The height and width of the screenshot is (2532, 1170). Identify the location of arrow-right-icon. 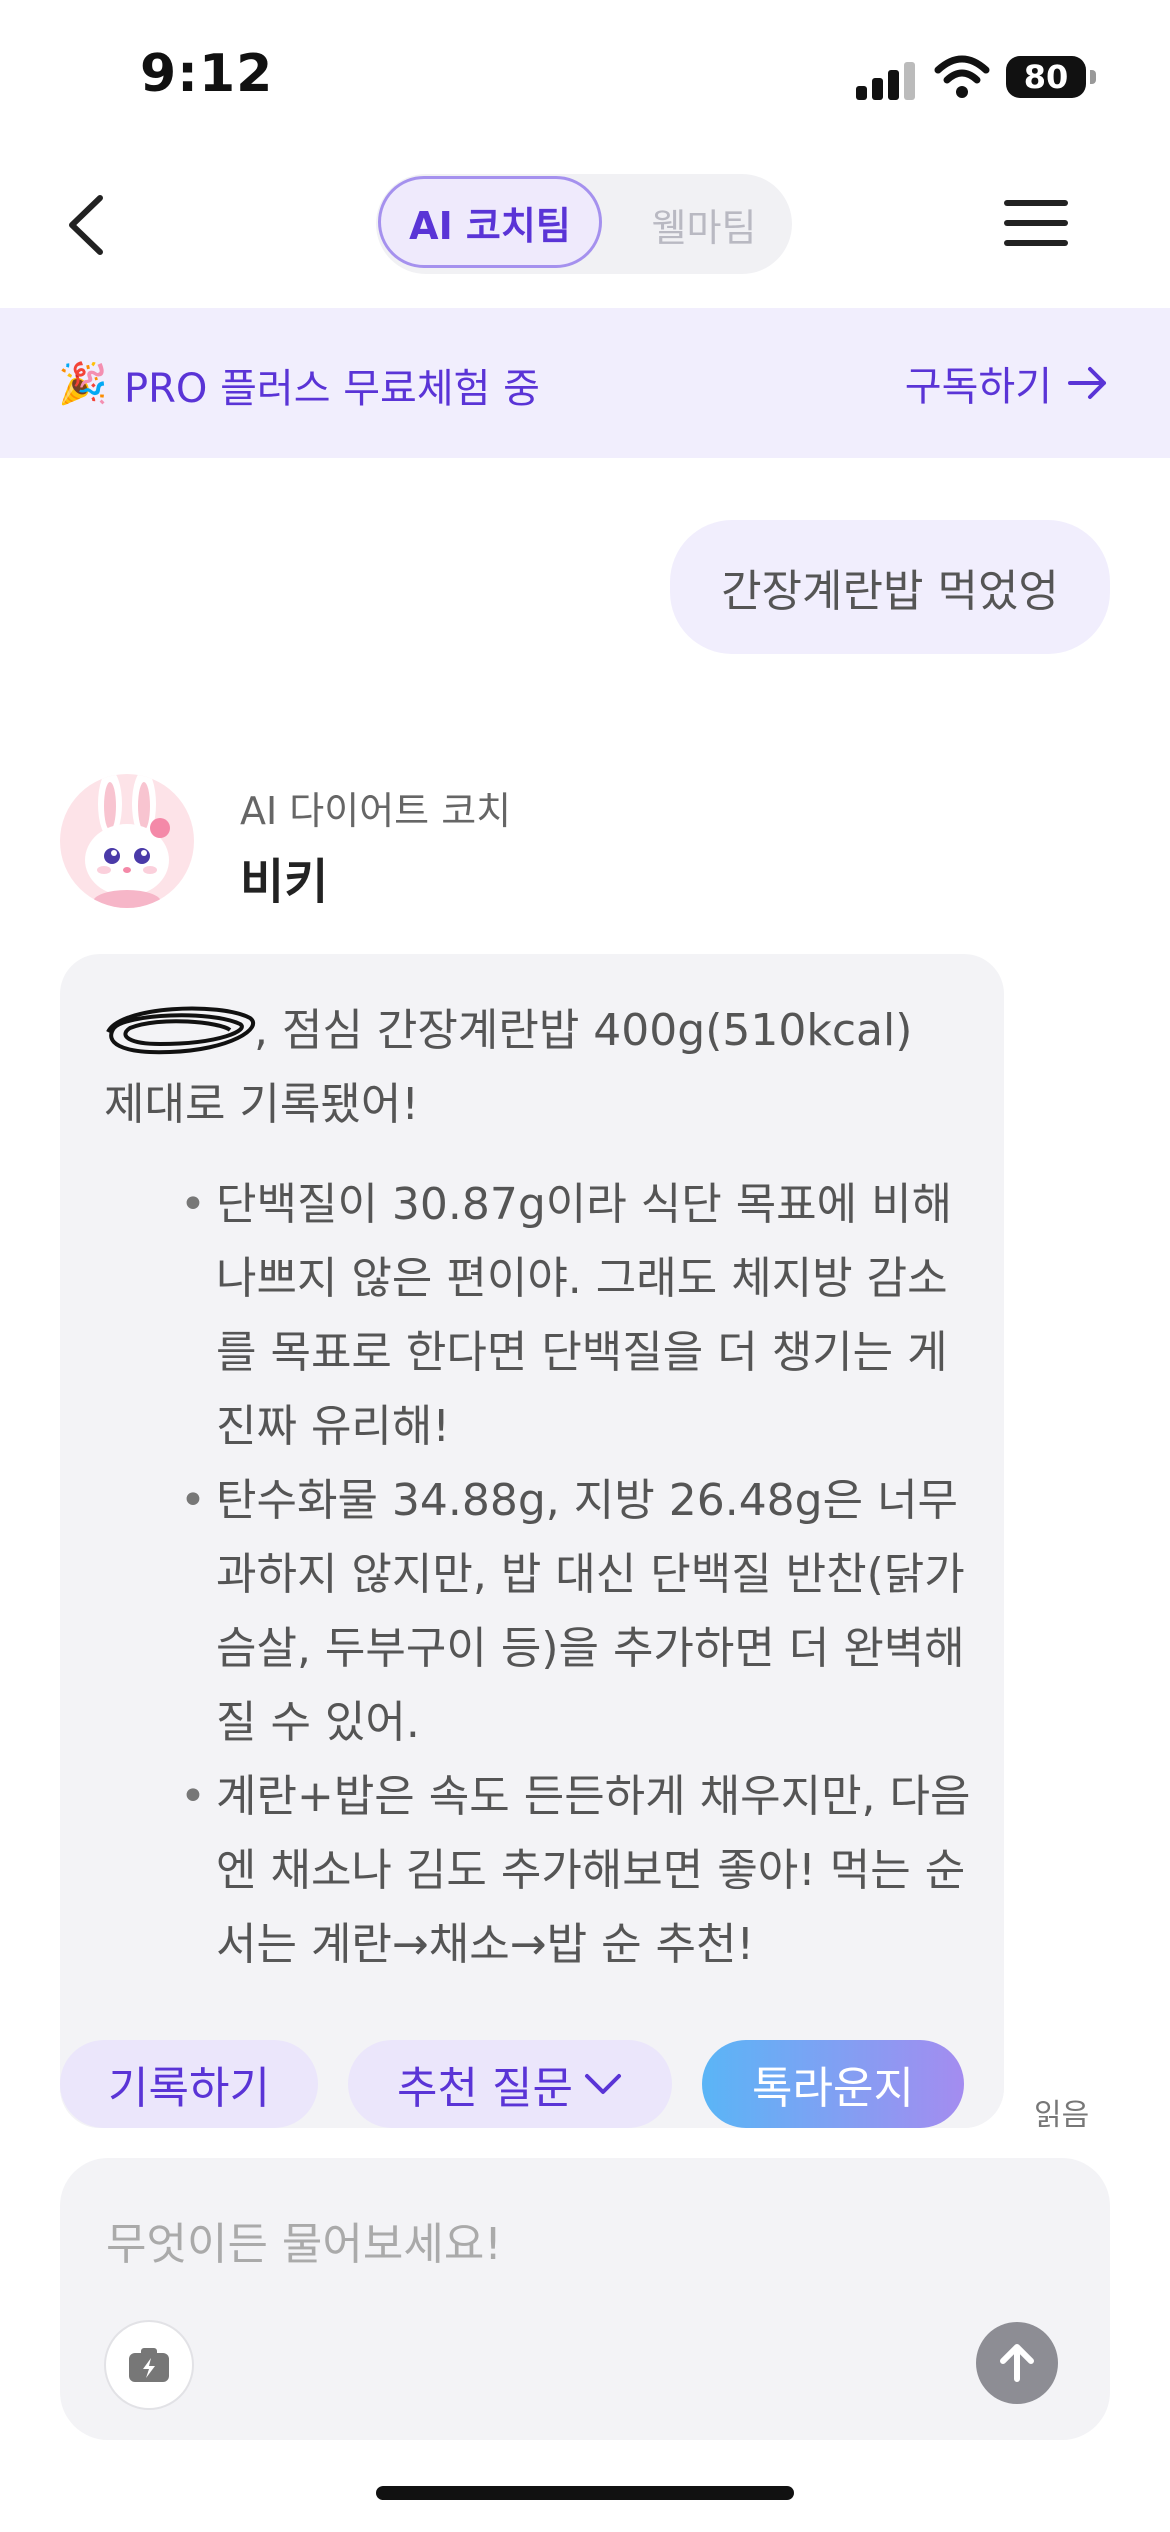
(1087, 383).